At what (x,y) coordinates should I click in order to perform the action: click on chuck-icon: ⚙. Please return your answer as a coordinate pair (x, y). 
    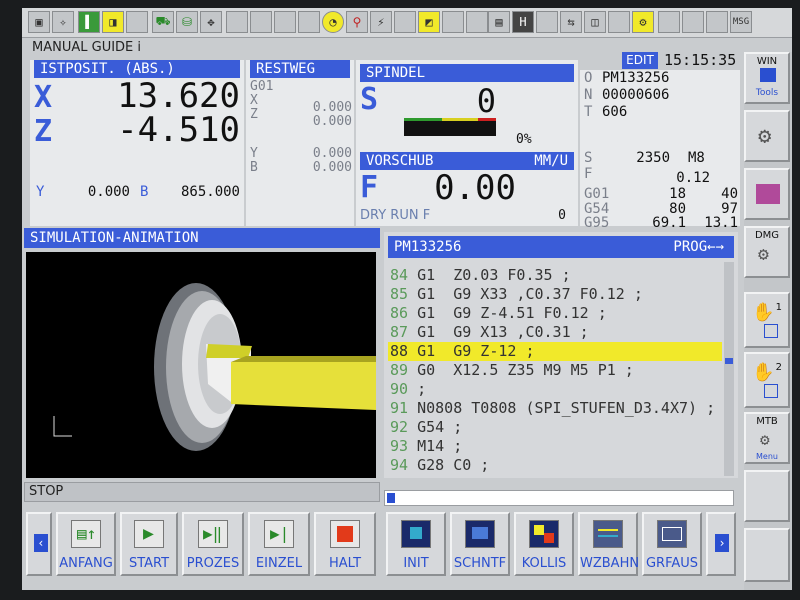
    Looking at the image, I should click on (643, 22).